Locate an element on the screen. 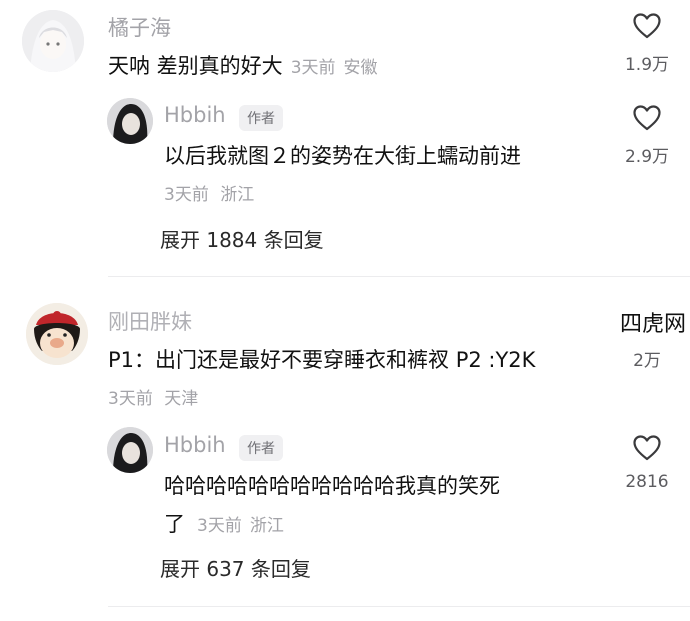 The image size is (690, 621). like-count: 2万 is located at coordinates (647, 361).